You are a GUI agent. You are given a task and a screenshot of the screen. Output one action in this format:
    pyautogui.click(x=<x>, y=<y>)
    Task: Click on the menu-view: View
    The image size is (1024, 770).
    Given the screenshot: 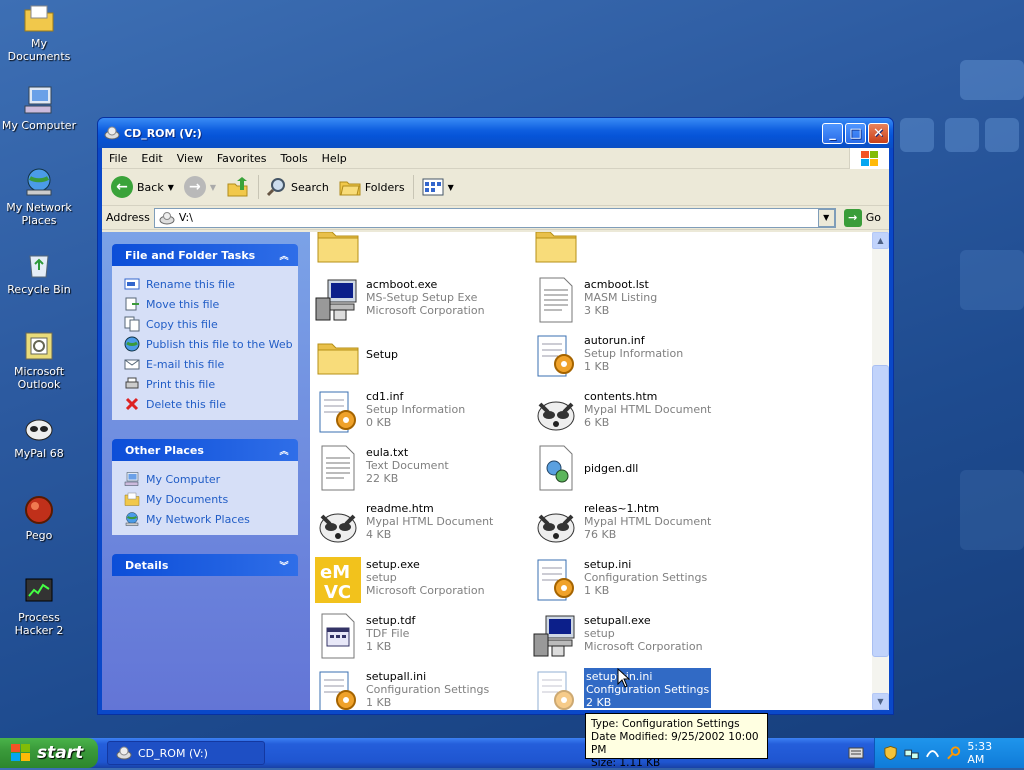 What is the action you would take?
    pyautogui.click(x=190, y=158)
    